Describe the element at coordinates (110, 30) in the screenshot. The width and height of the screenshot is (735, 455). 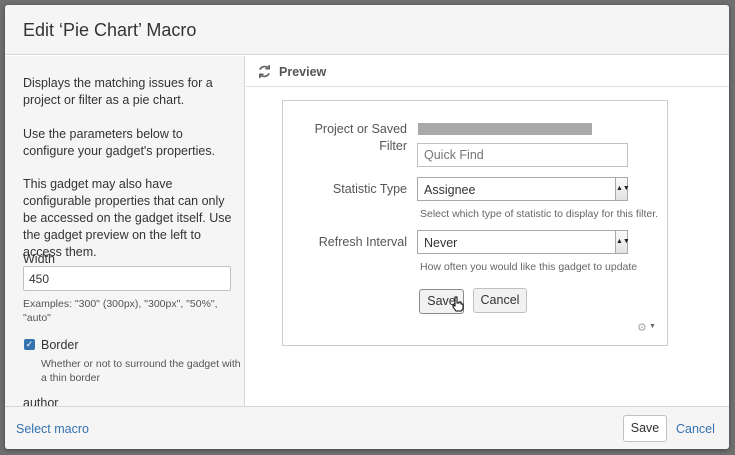
I see `dialog-title: Edit ‘Pie Chart’ Macro` at that location.